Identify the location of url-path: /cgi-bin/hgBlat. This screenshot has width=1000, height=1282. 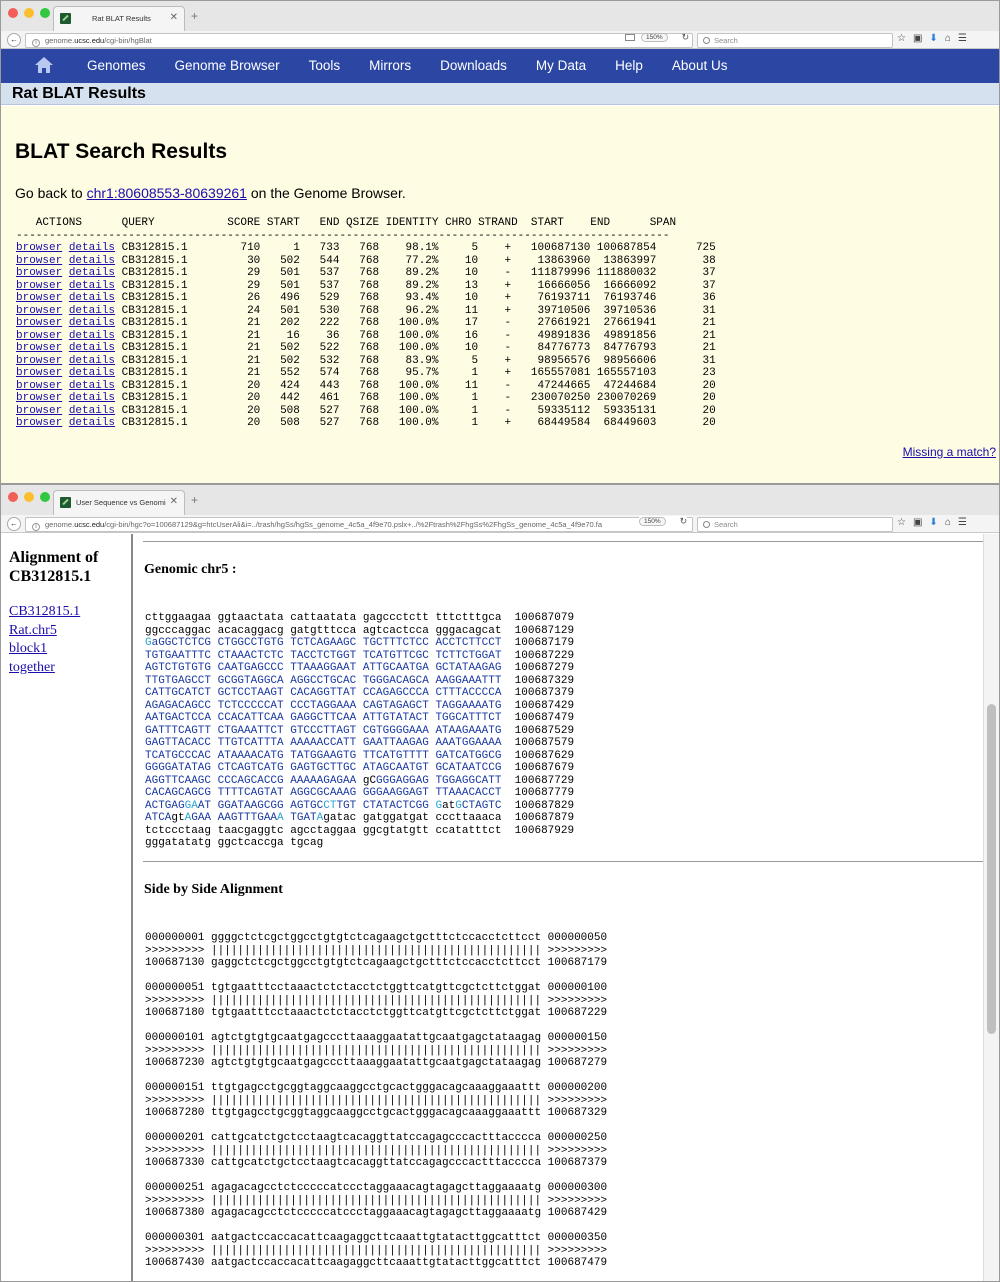
(128, 40).